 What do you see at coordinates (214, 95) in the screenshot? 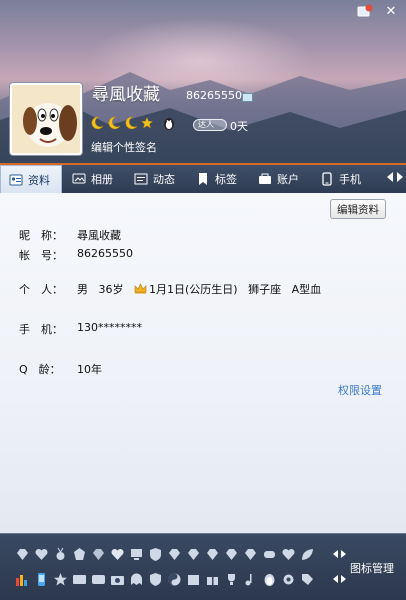
I see `qq-number: 86265550` at bounding box center [214, 95].